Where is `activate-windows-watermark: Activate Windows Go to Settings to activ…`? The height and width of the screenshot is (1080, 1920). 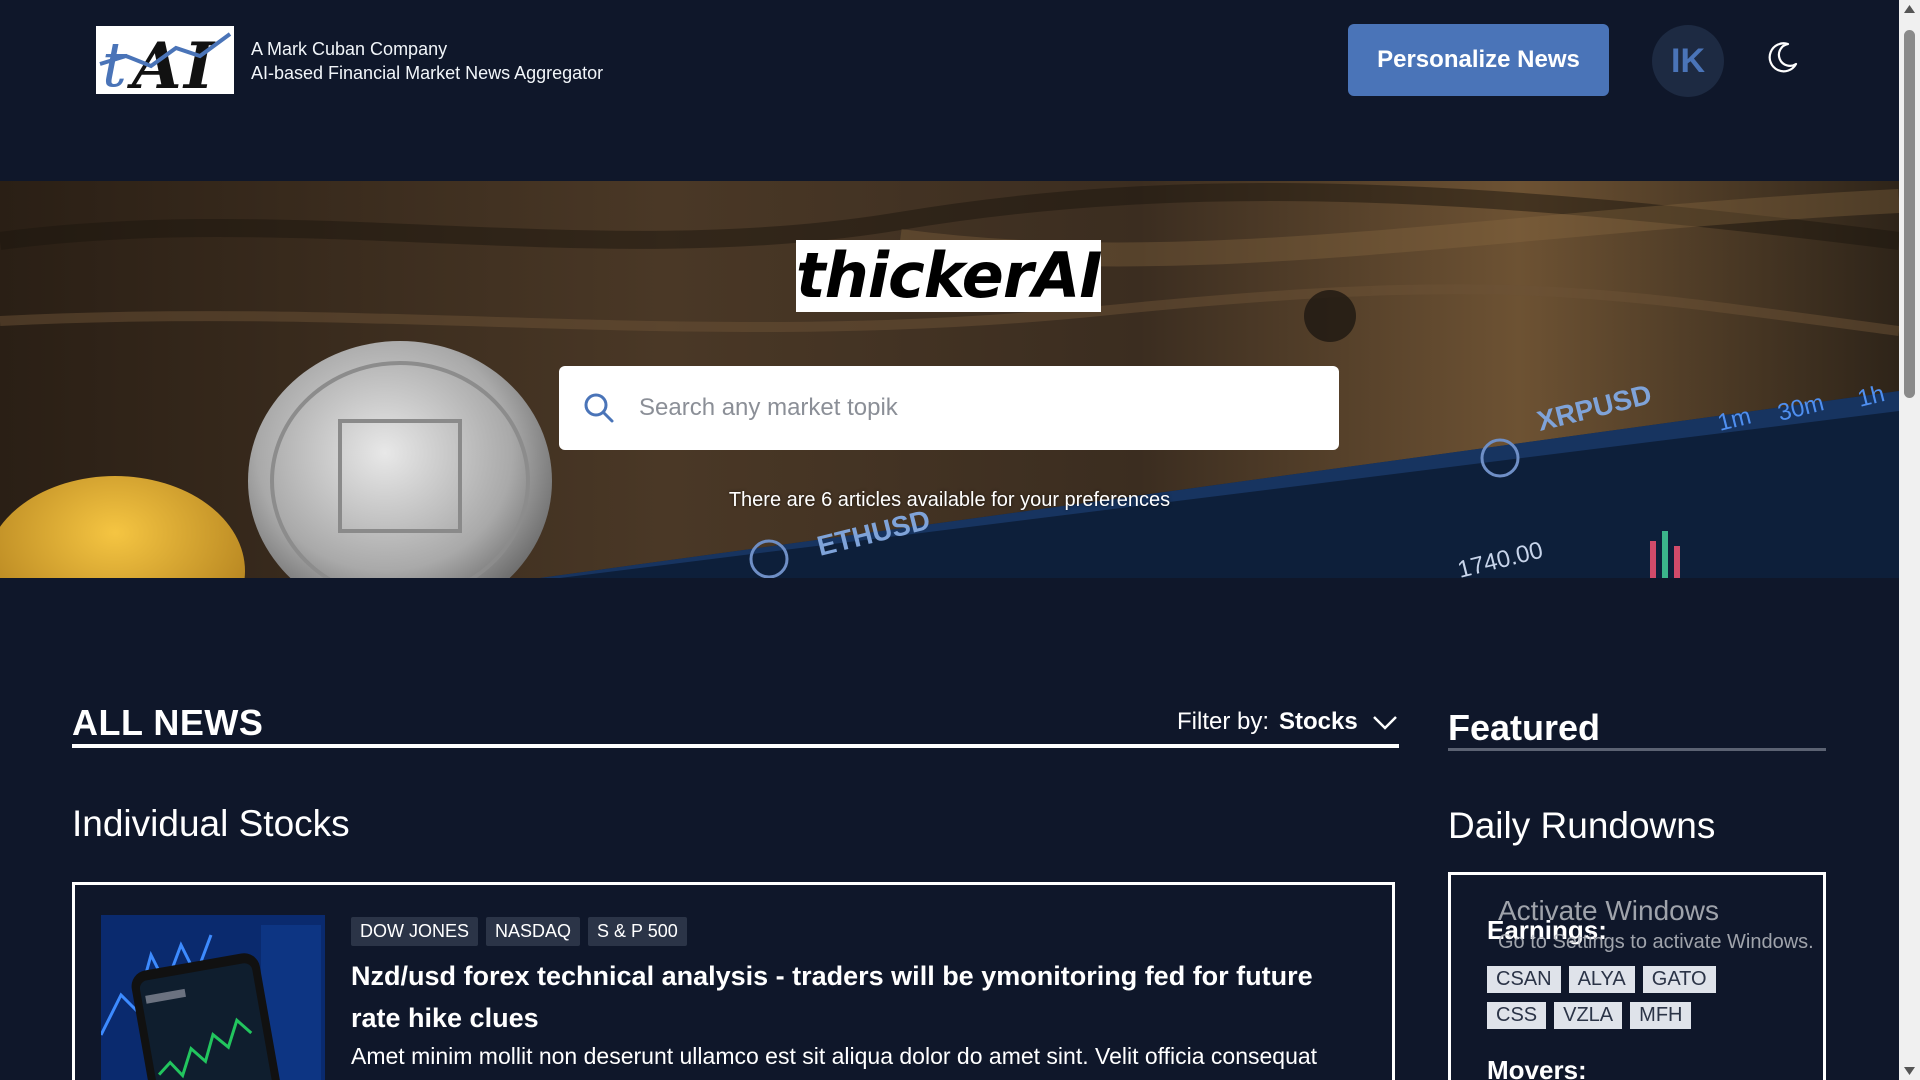
activate-windows-watermark: Activate Windows Go to Settings to activ… is located at coordinates (1656, 924).